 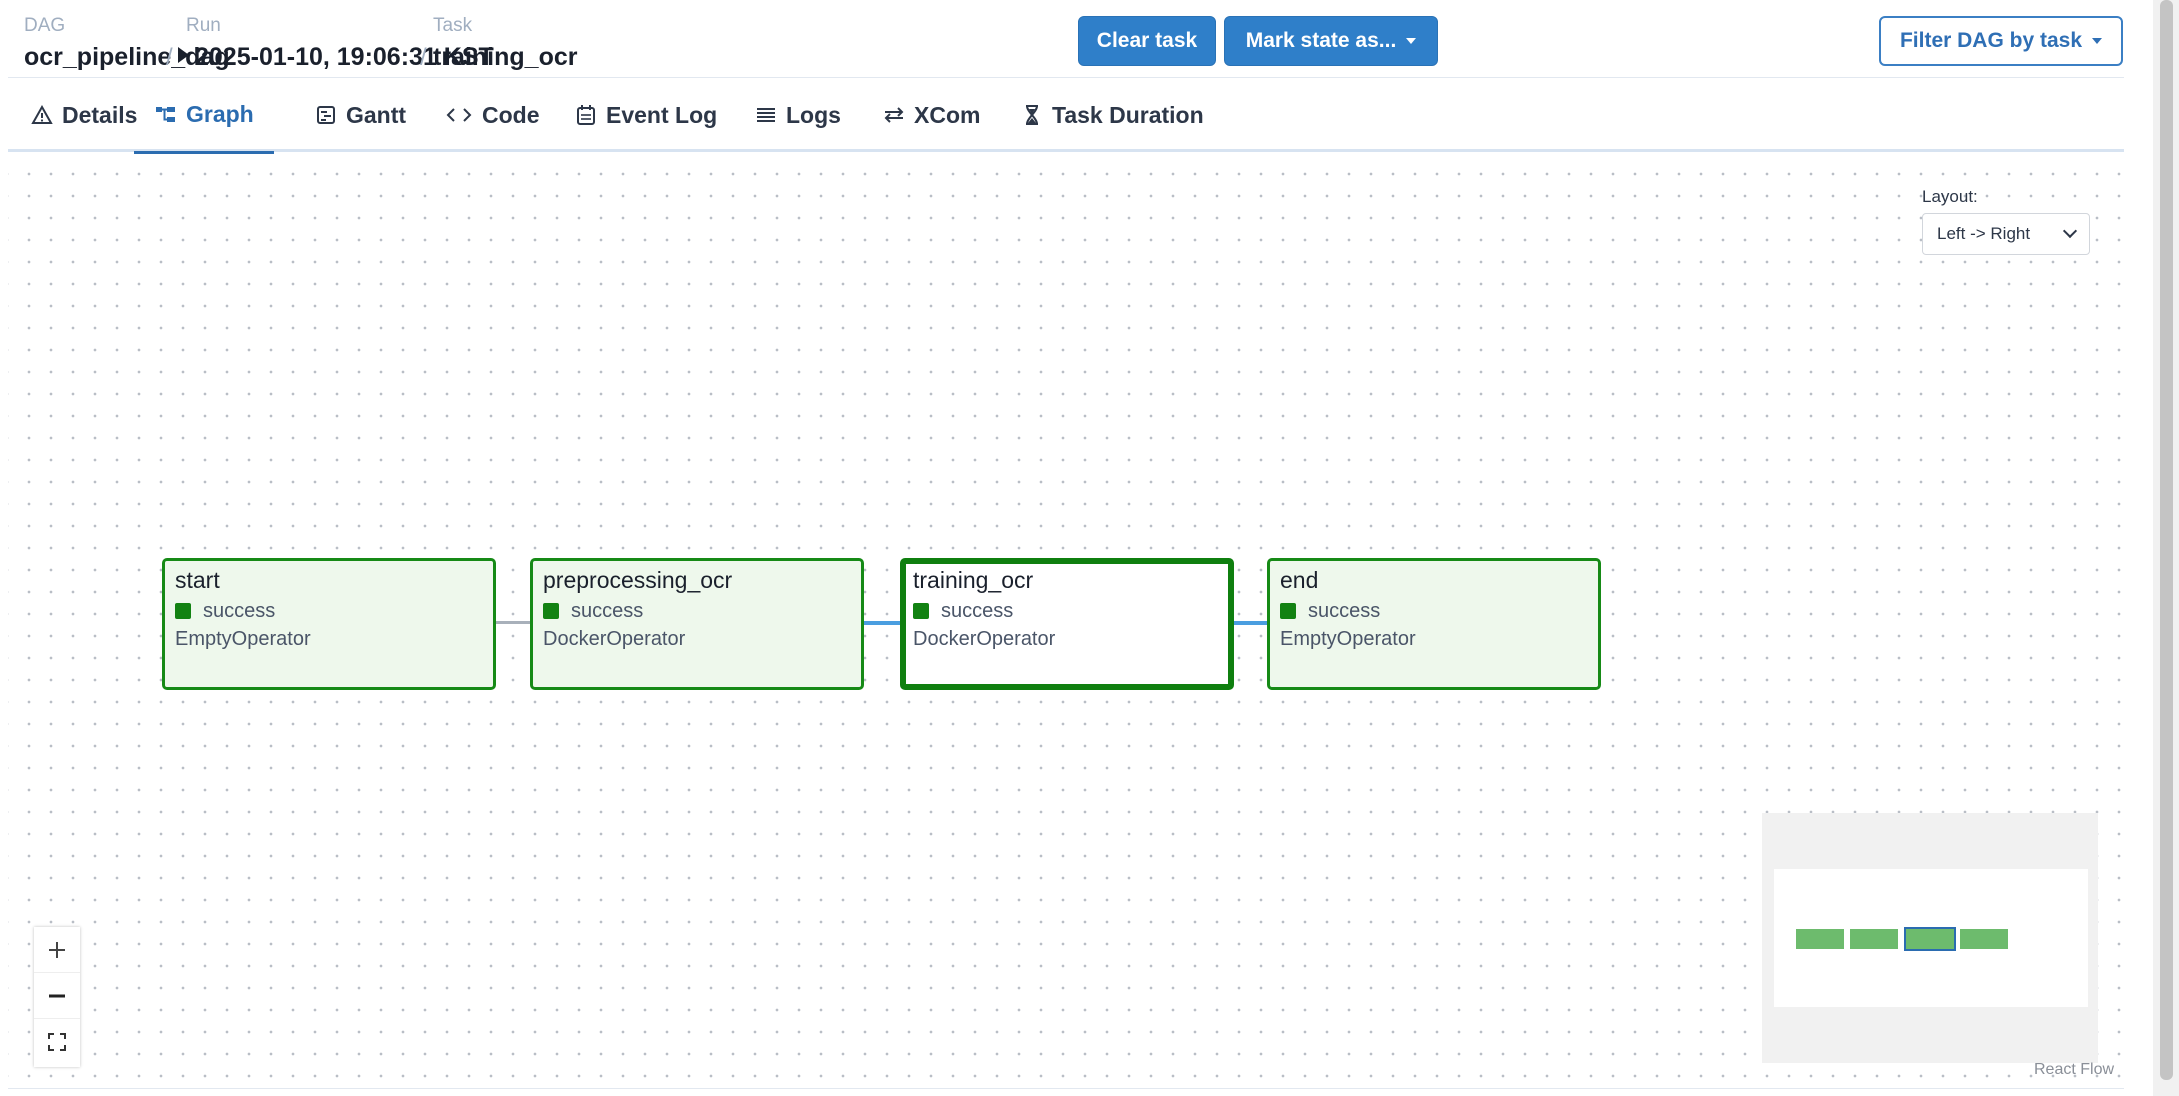 I want to click on breadcrumb-task: Task training_ocr, so click(x=505, y=44).